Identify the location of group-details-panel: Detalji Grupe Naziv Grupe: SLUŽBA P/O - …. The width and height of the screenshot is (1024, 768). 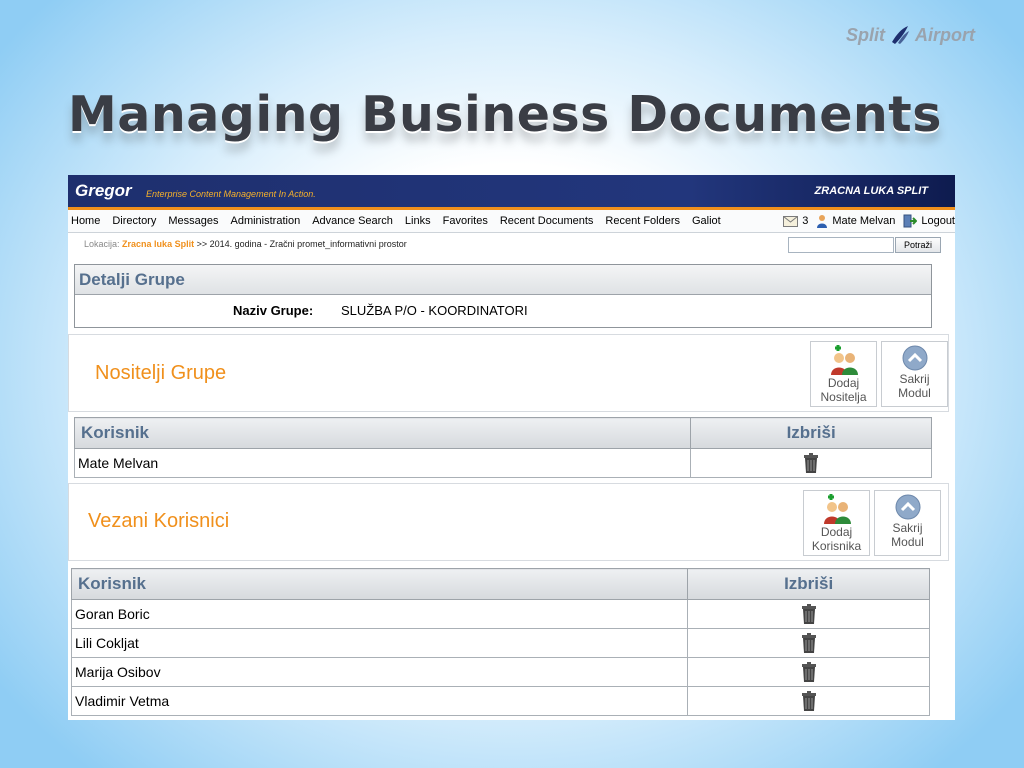
(503, 296).